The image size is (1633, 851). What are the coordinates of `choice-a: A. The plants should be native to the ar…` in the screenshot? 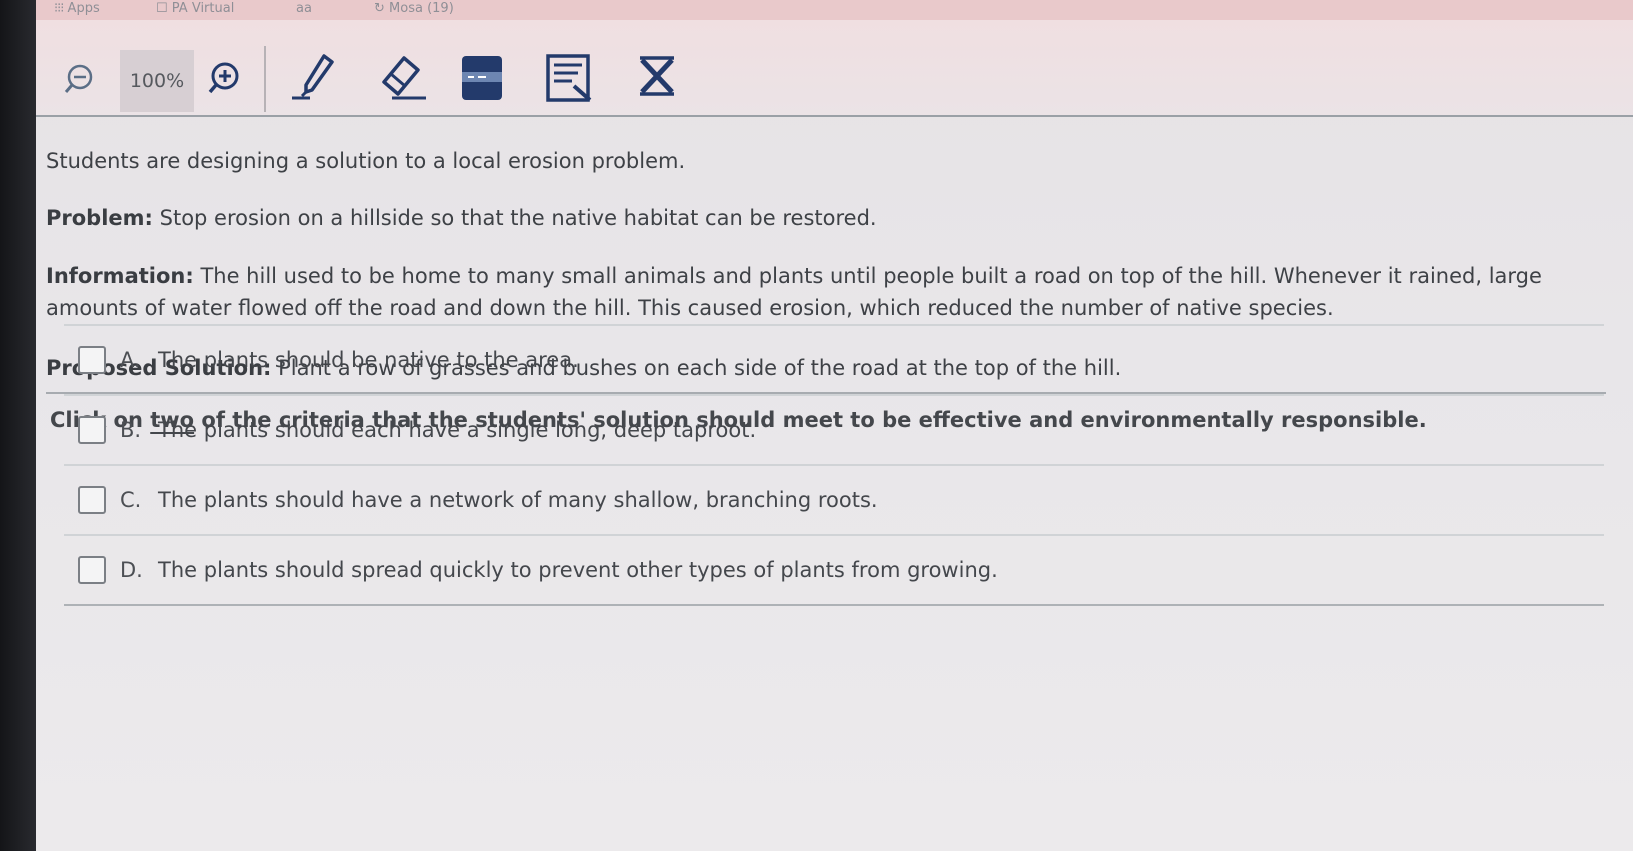 It's located at (834, 359).